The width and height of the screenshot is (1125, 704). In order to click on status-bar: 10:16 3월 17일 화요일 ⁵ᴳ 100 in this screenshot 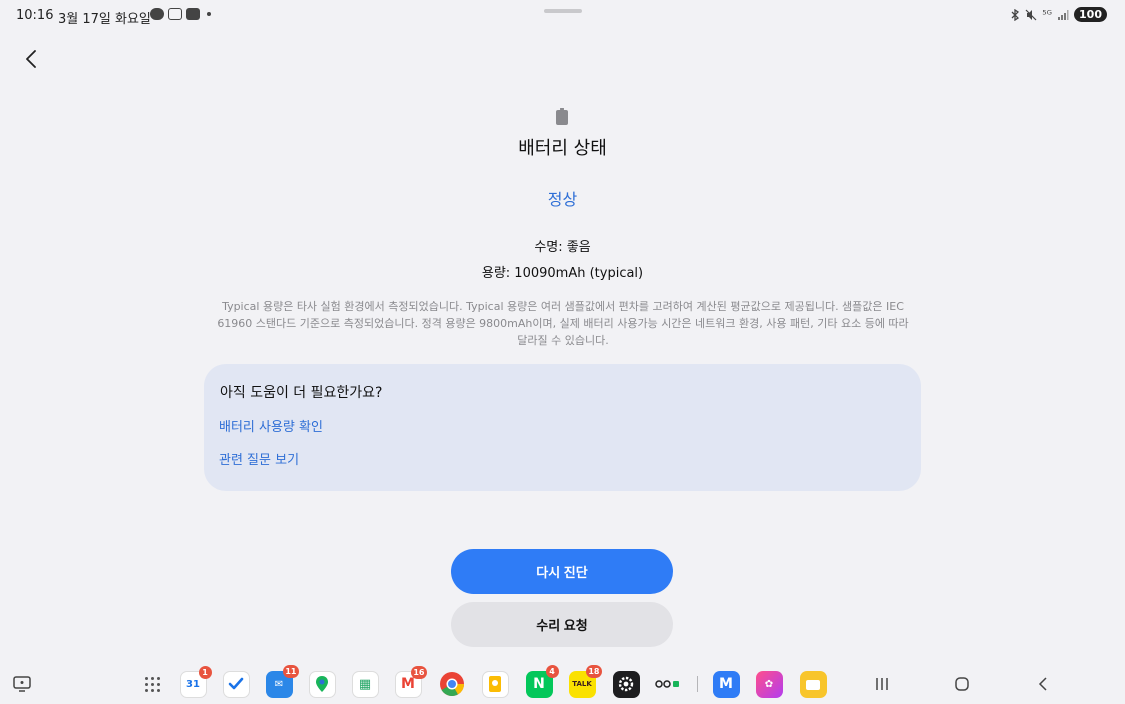, I will do `click(562, 16)`.